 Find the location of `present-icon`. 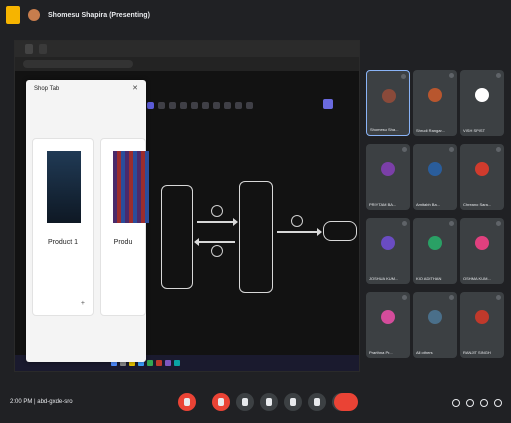

present-icon is located at coordinates (293, 402).